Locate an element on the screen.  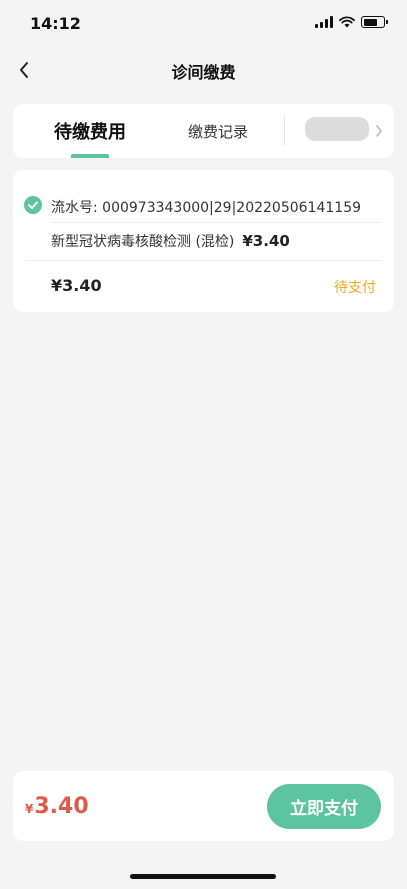
status-icons is located at coordinates (351, 22).